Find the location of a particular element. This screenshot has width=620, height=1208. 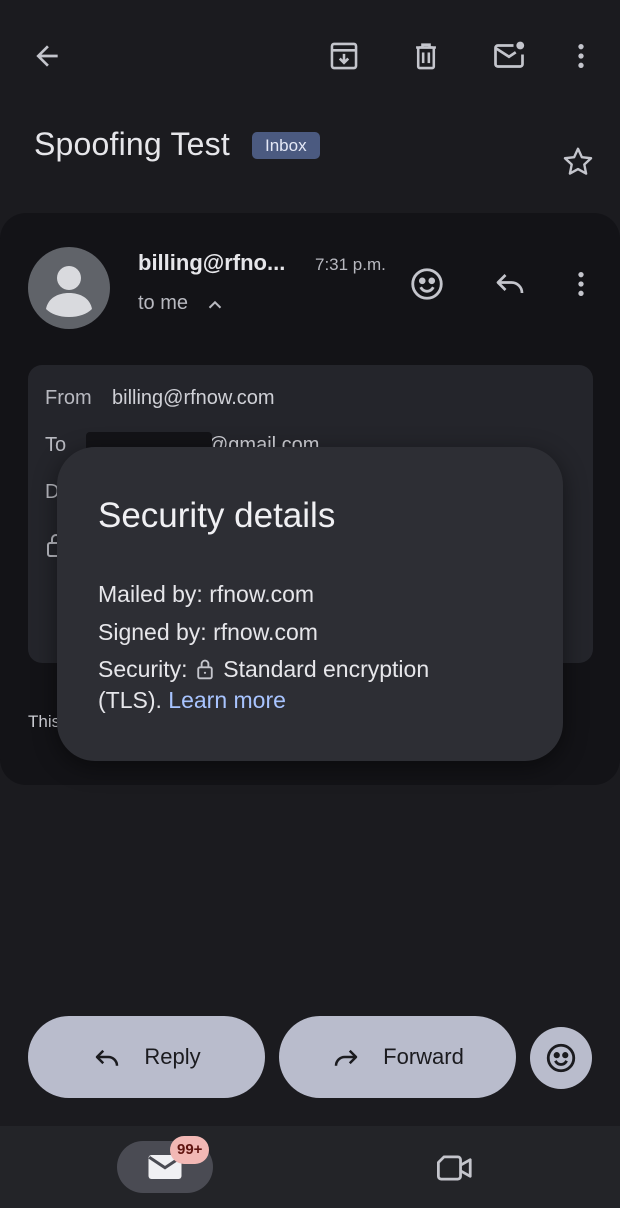

star-outline-icon is located at coordinates (578, 162).